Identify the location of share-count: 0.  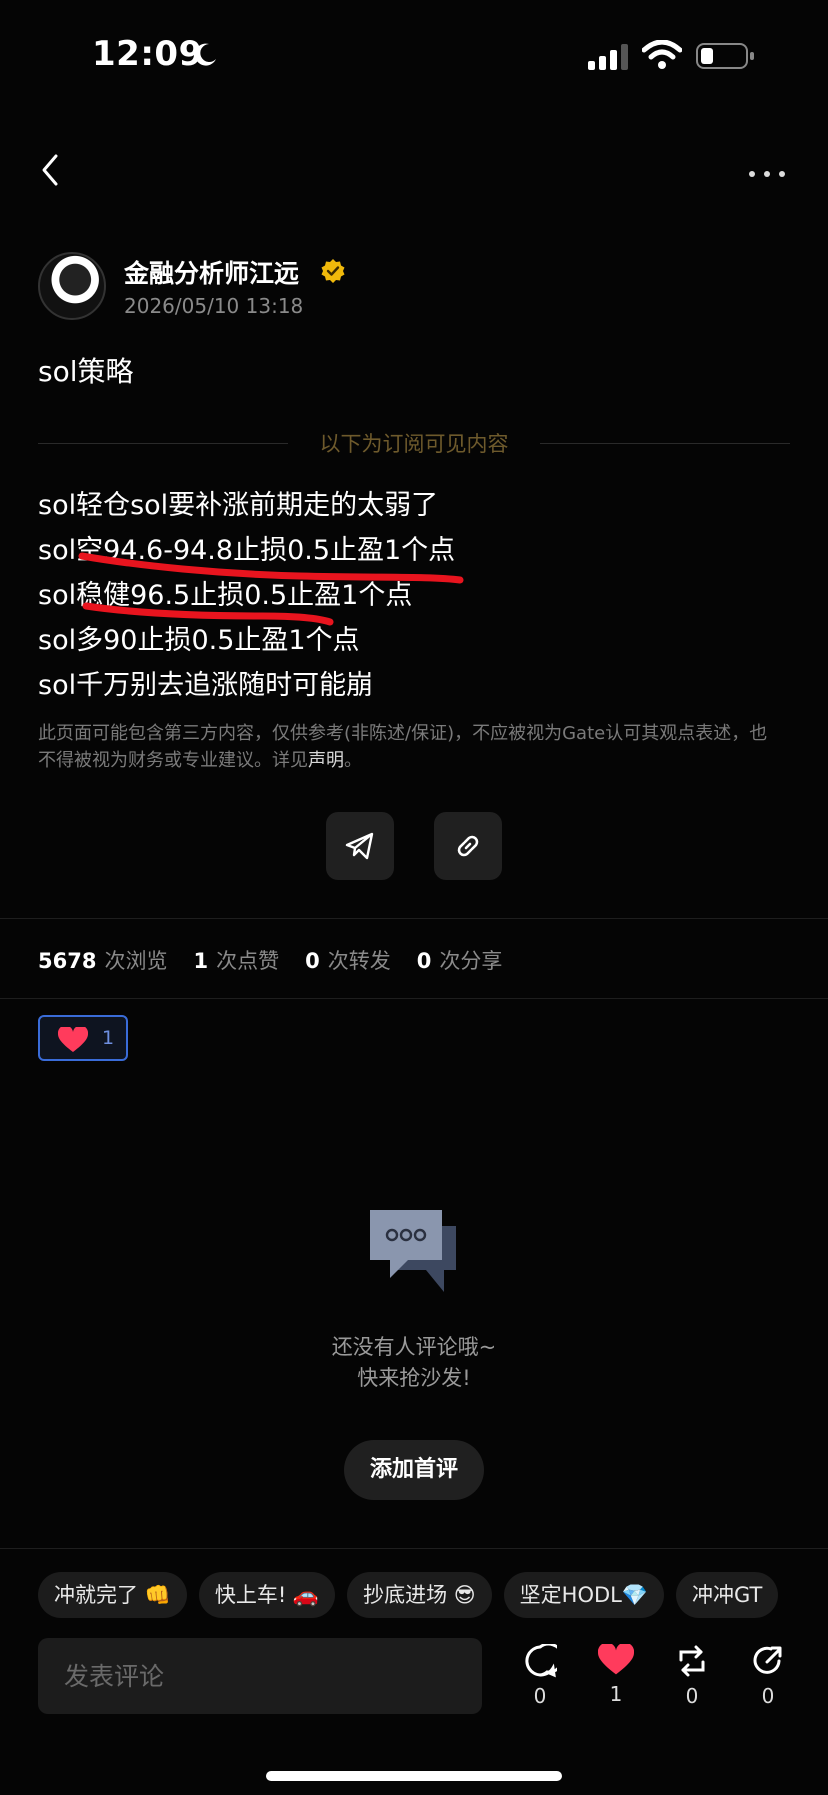
(768, 1696).